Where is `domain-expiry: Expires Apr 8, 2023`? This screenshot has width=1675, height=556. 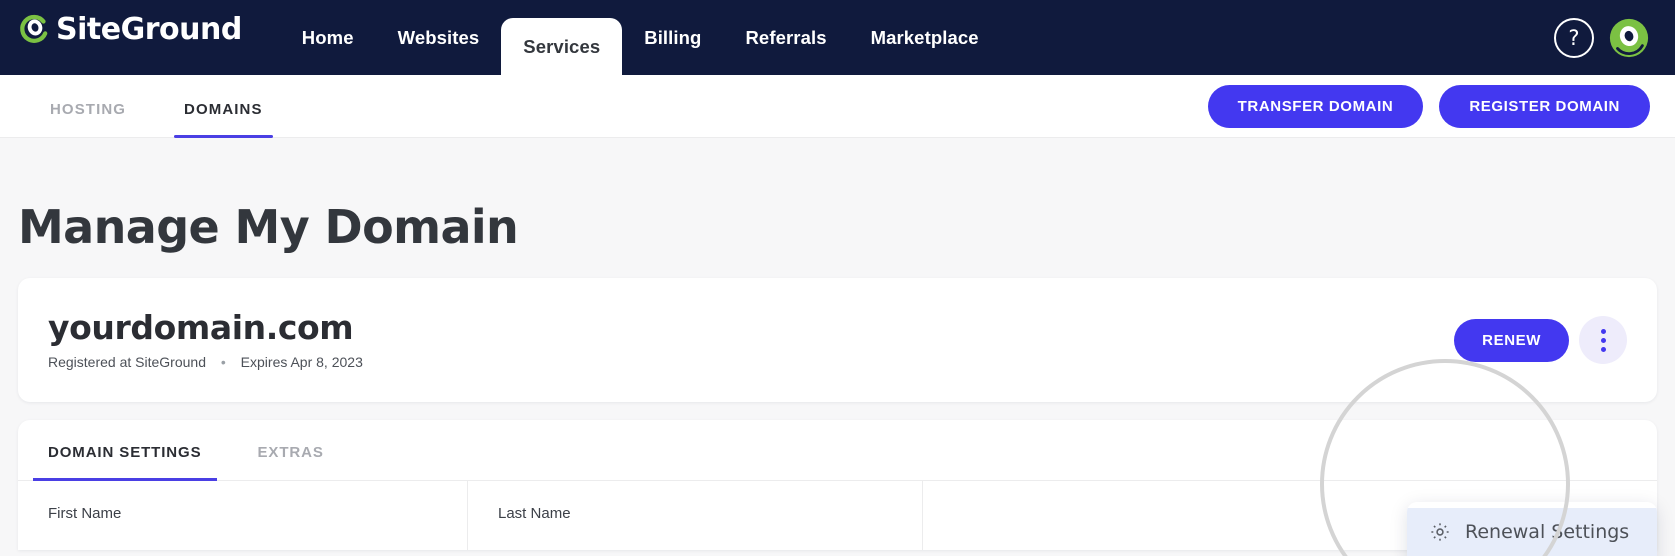
domain-expiry: Expires Apr 8, 2023 is located at coordinates (301, 361).